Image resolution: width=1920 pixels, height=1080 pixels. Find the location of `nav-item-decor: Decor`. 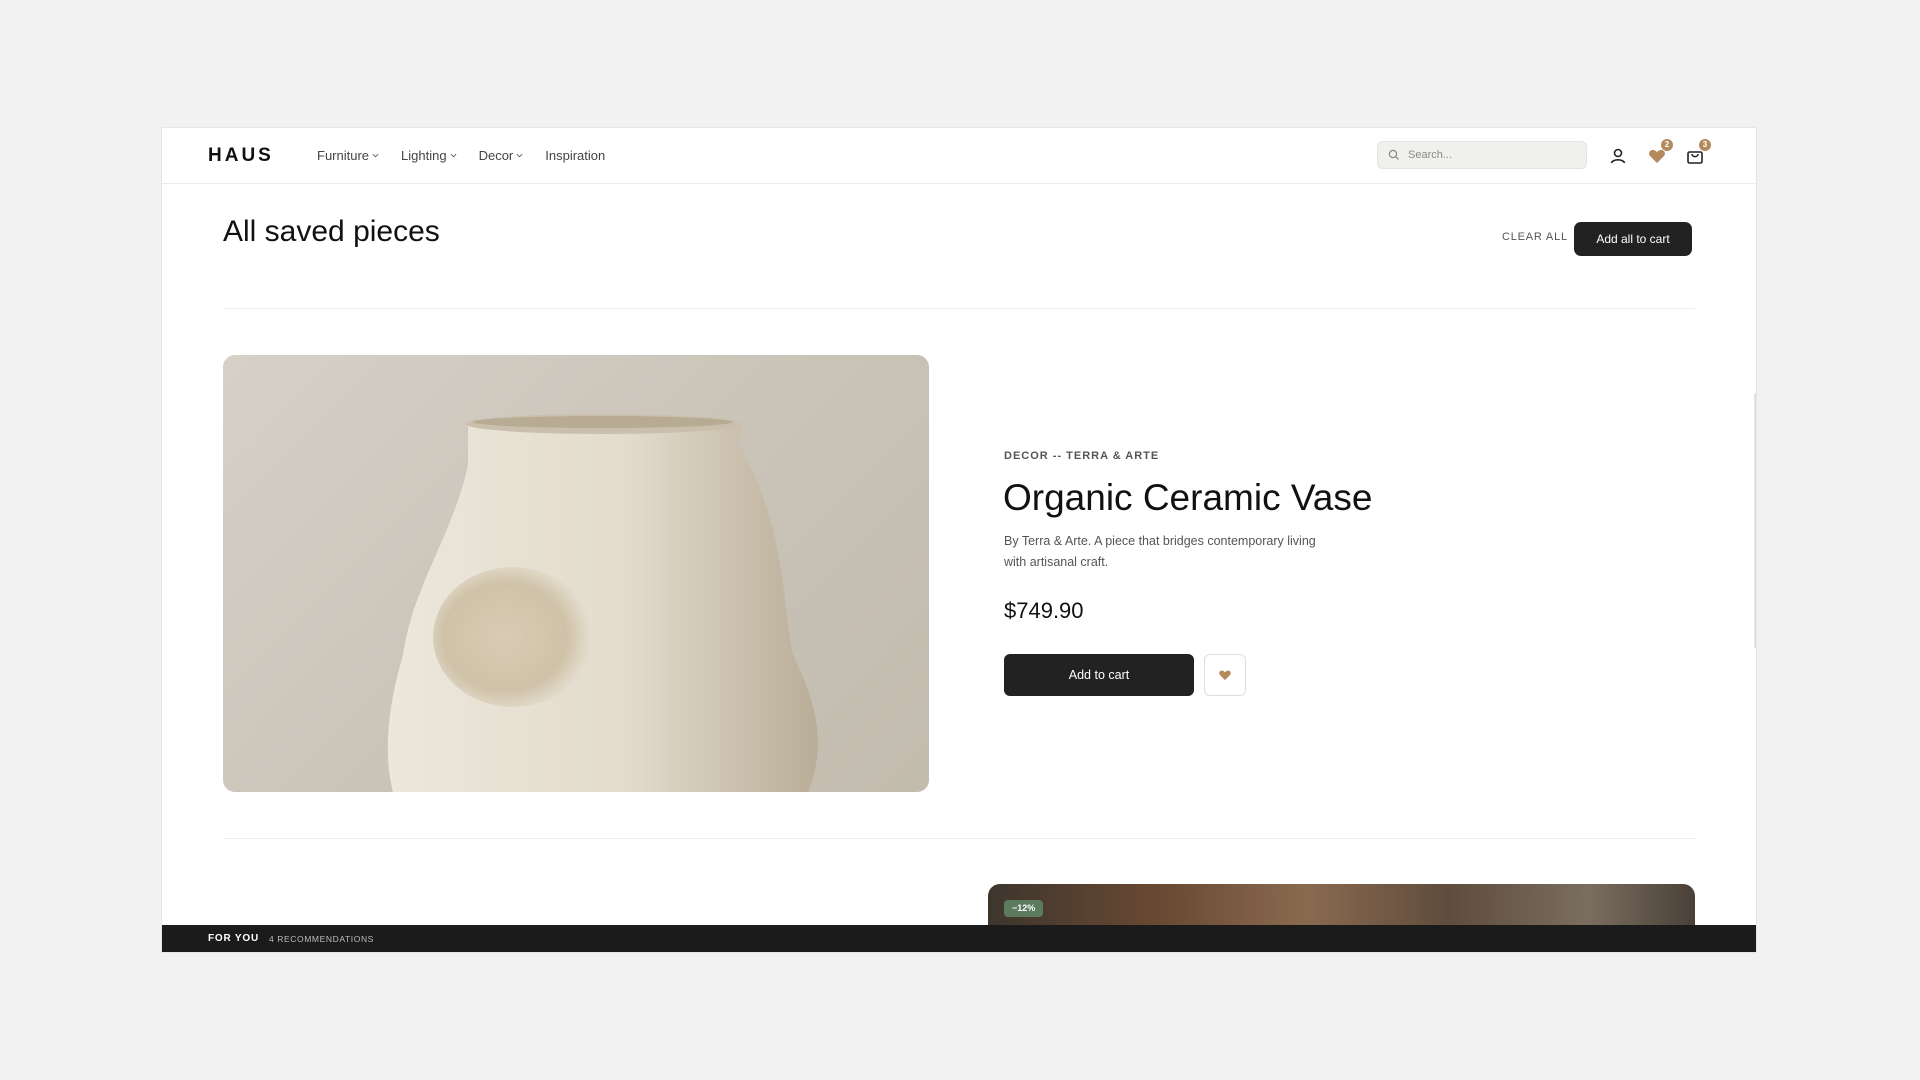

nav-item-decor: Decor is located at coordinates (501, 155).